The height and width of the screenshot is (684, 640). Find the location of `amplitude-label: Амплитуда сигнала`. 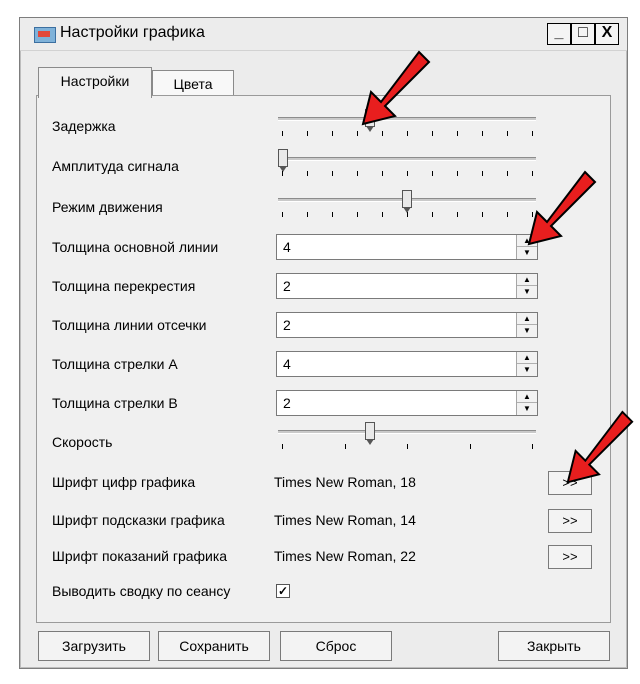

amplitude-label: Амплитуда сигнала is located at coordinates (115, 166).